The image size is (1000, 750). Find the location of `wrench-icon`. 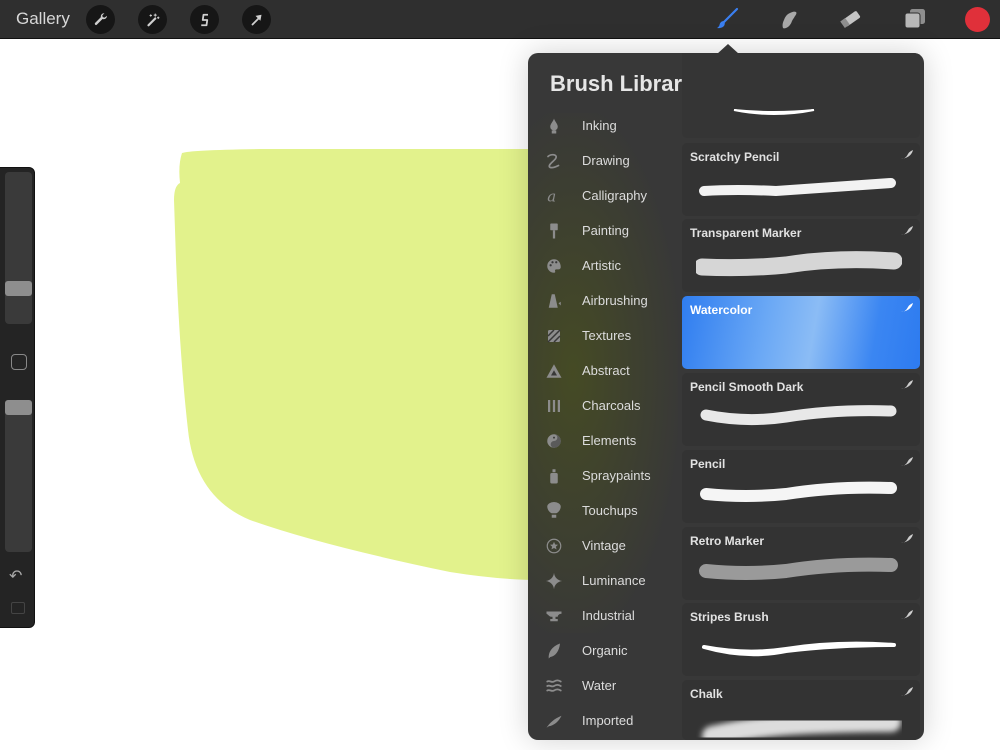

wrench-icon is located at coordinates (100, 18).